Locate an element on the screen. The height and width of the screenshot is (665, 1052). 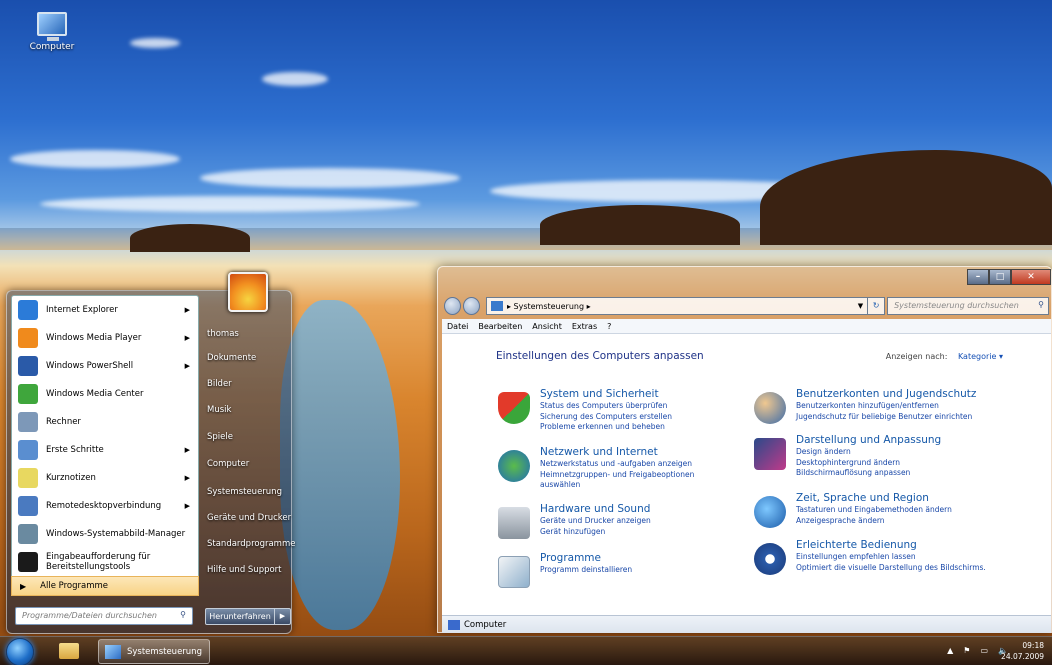
maximize-button: □ is located at coordinates (1000, 277).